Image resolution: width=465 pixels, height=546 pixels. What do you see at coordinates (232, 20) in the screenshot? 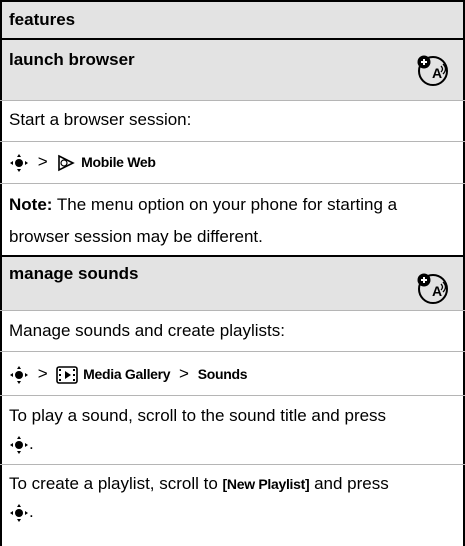
I see `section-title-band: features` at bounding box center [232, 20].